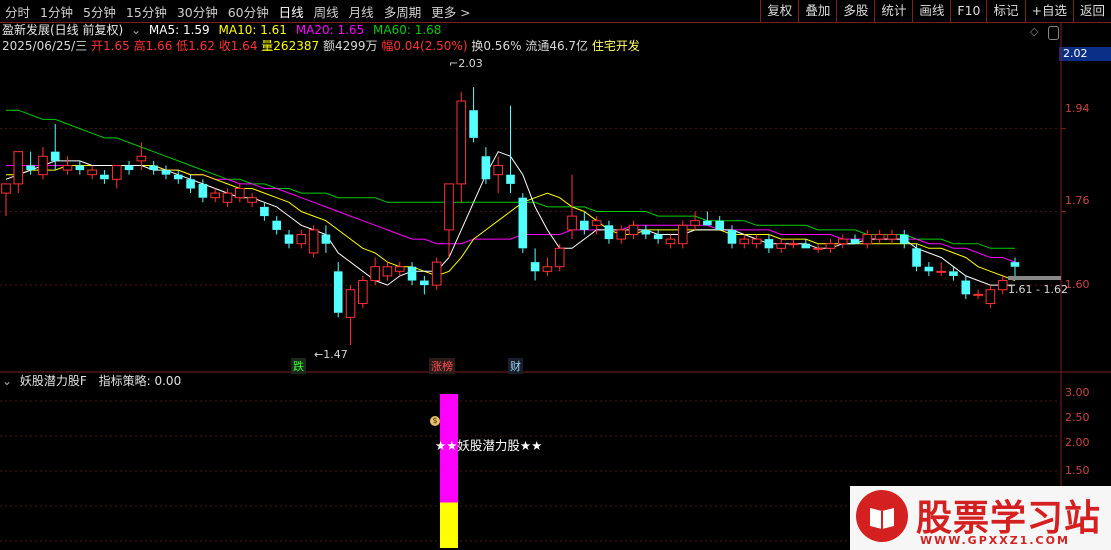 The image size is (1111, 550). What do you see at coordinates (1077, 470) in the screenshot?
I see `ind-tick-4: 1.50` at bounding box center [1077, 470].